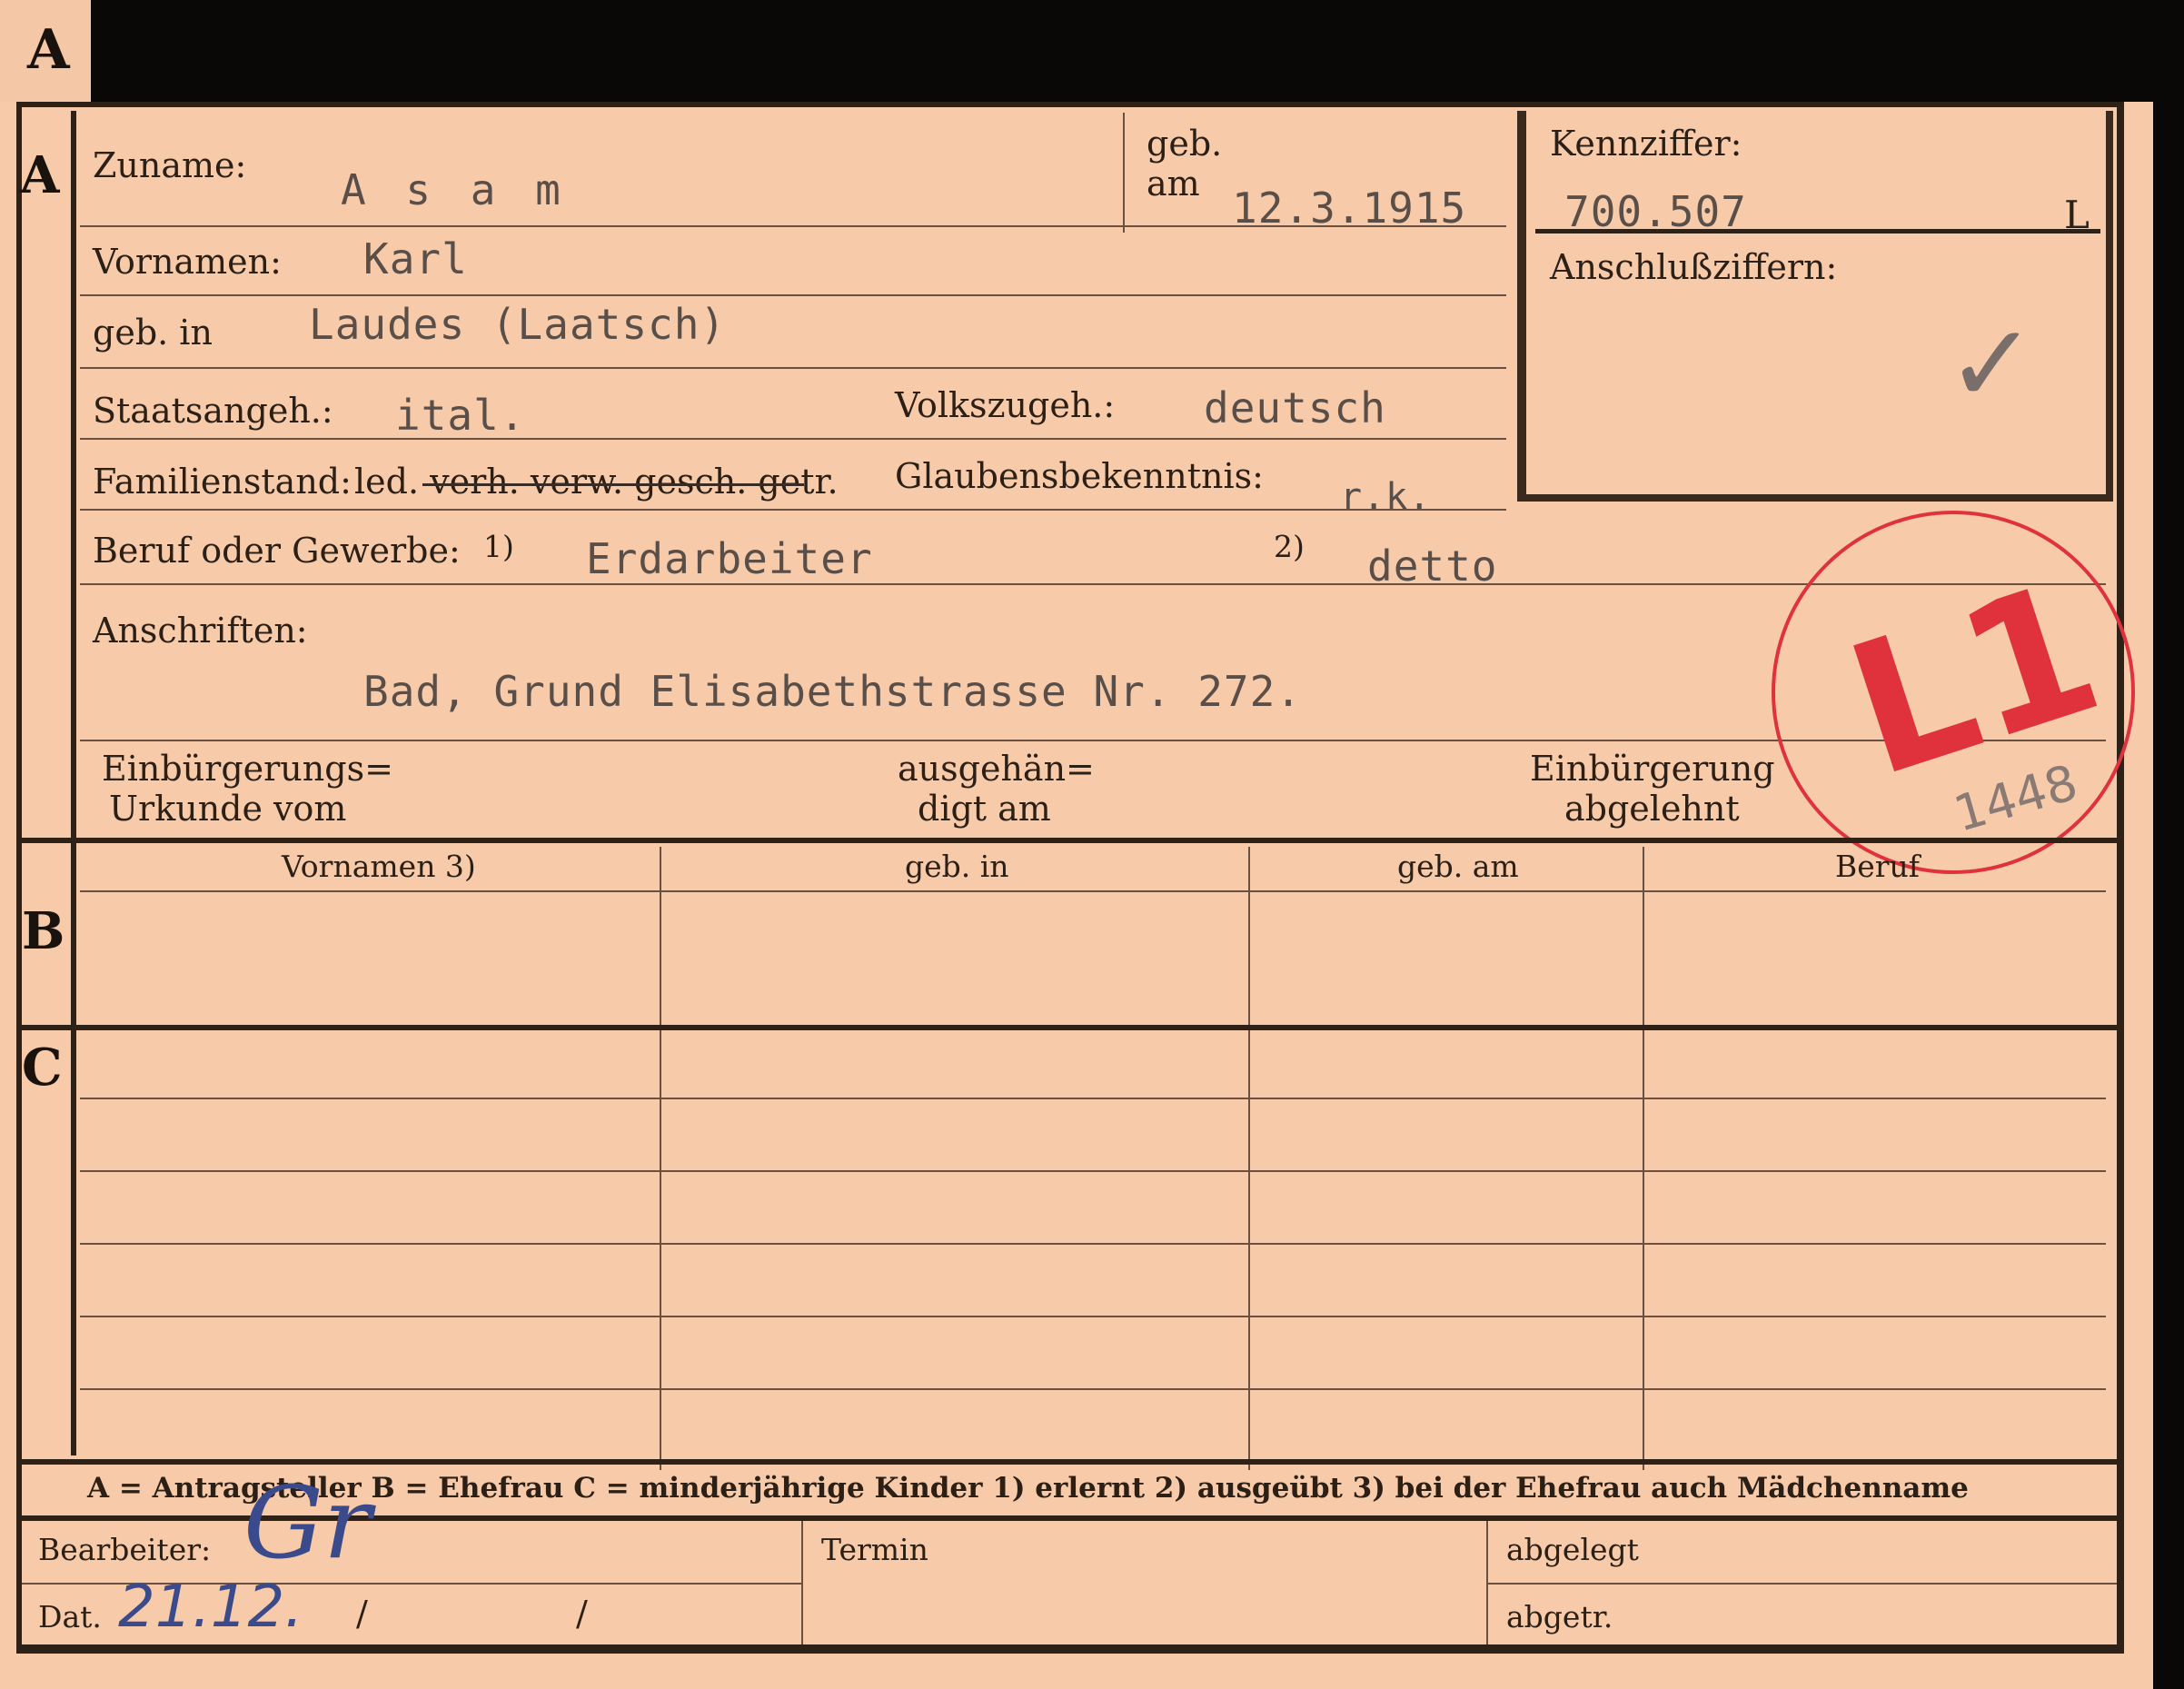 The width and height of the screenshot is (2184, 1689). What do you see at coordinates (222, 482) in the screenshot?
I see `marital-label: Familienstand:` at bounding box center [222, 482].